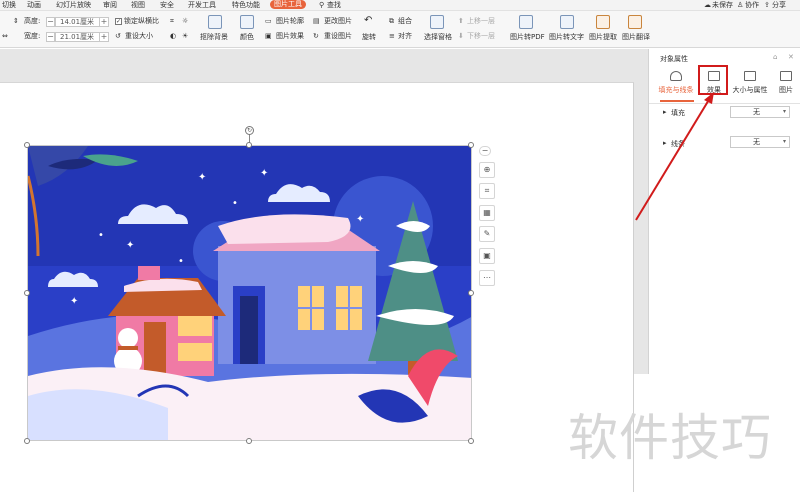 This screenshot has height=492, width=800. Describe the element at coordinates (481, 21) in the screenshot. I see `up-layer-button: 上移一层` at that location.